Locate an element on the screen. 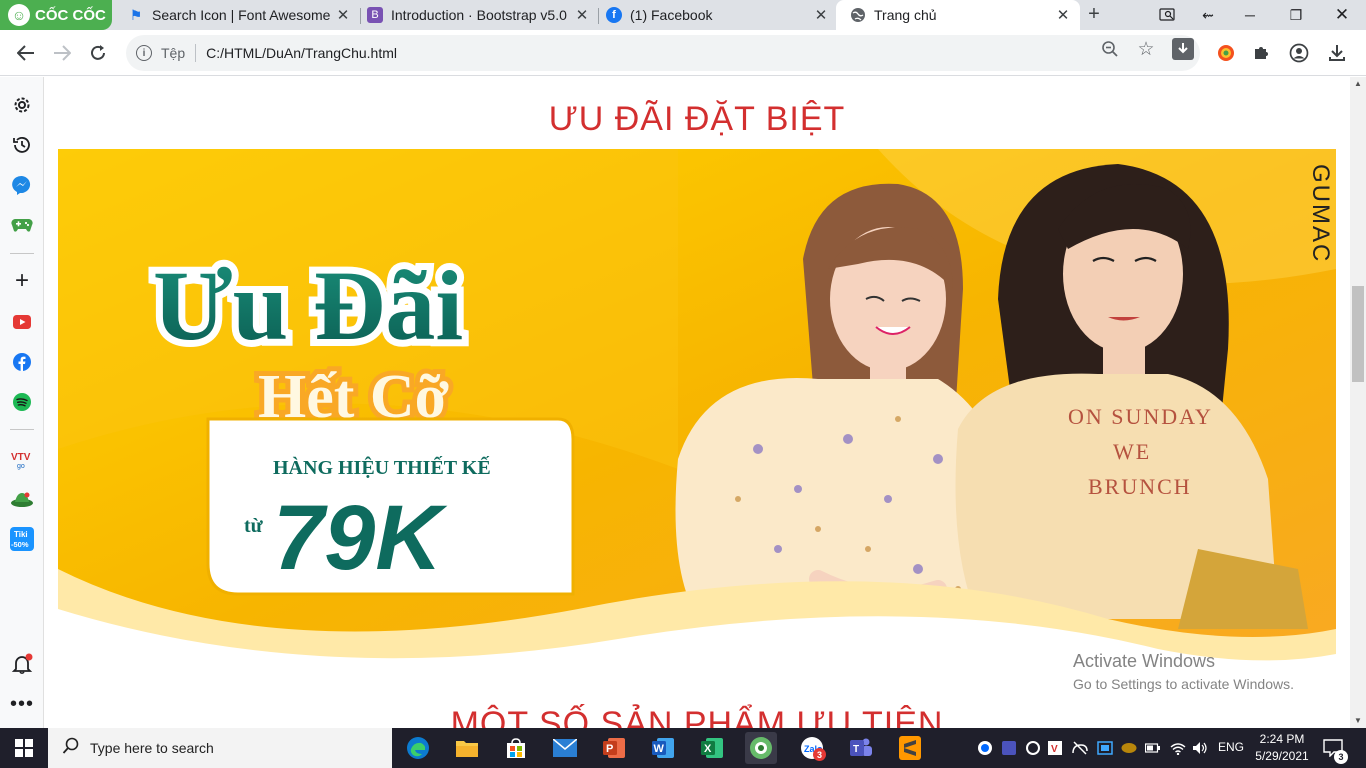 This screenshot has height=768, width=1366. windows-start-button is located at coordinates (24, 748).